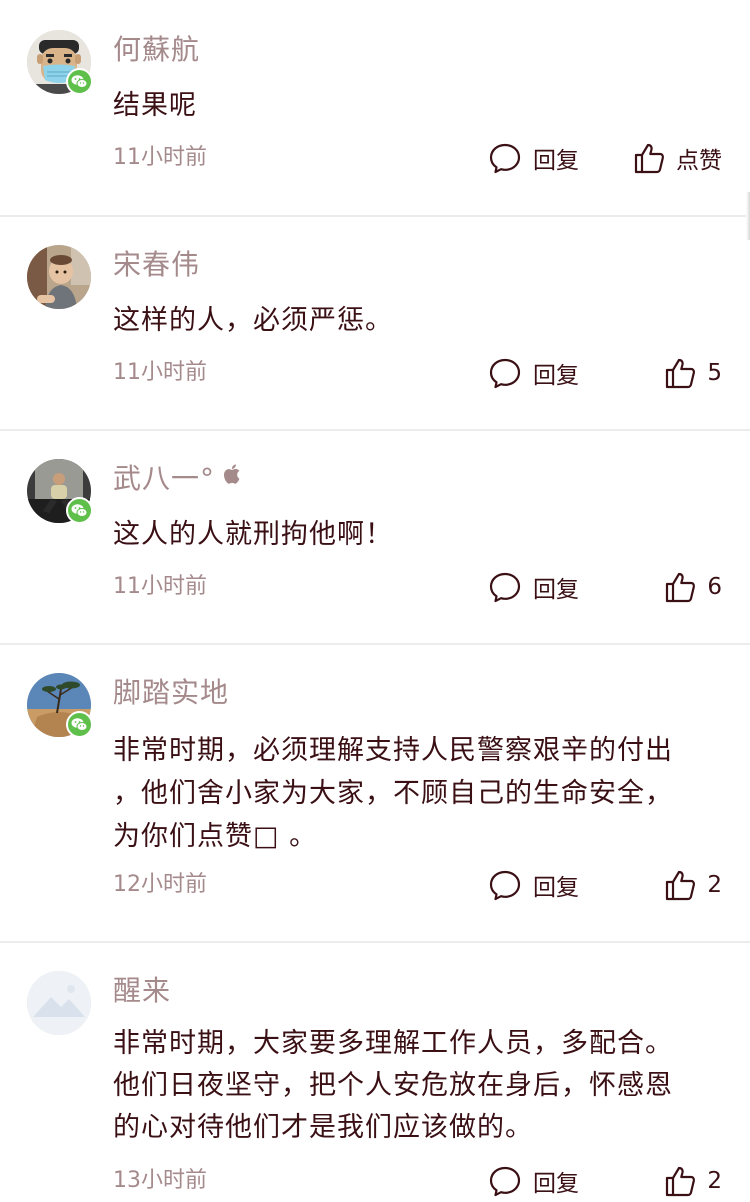  I want to click on comment-footer: 11小时前 回复 5, so click(417, 373).